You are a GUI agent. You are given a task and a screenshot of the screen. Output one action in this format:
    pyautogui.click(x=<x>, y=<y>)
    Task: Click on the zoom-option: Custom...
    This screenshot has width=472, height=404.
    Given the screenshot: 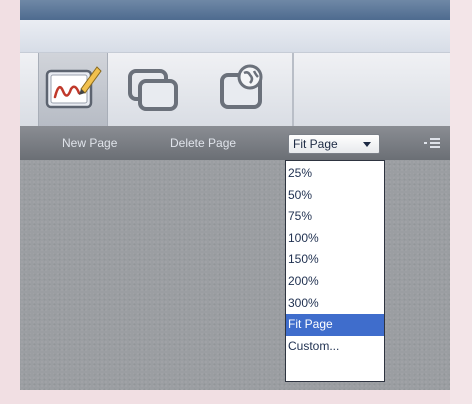 What is the action you would take?
    pyautogui.click(x=335, y=347)
    